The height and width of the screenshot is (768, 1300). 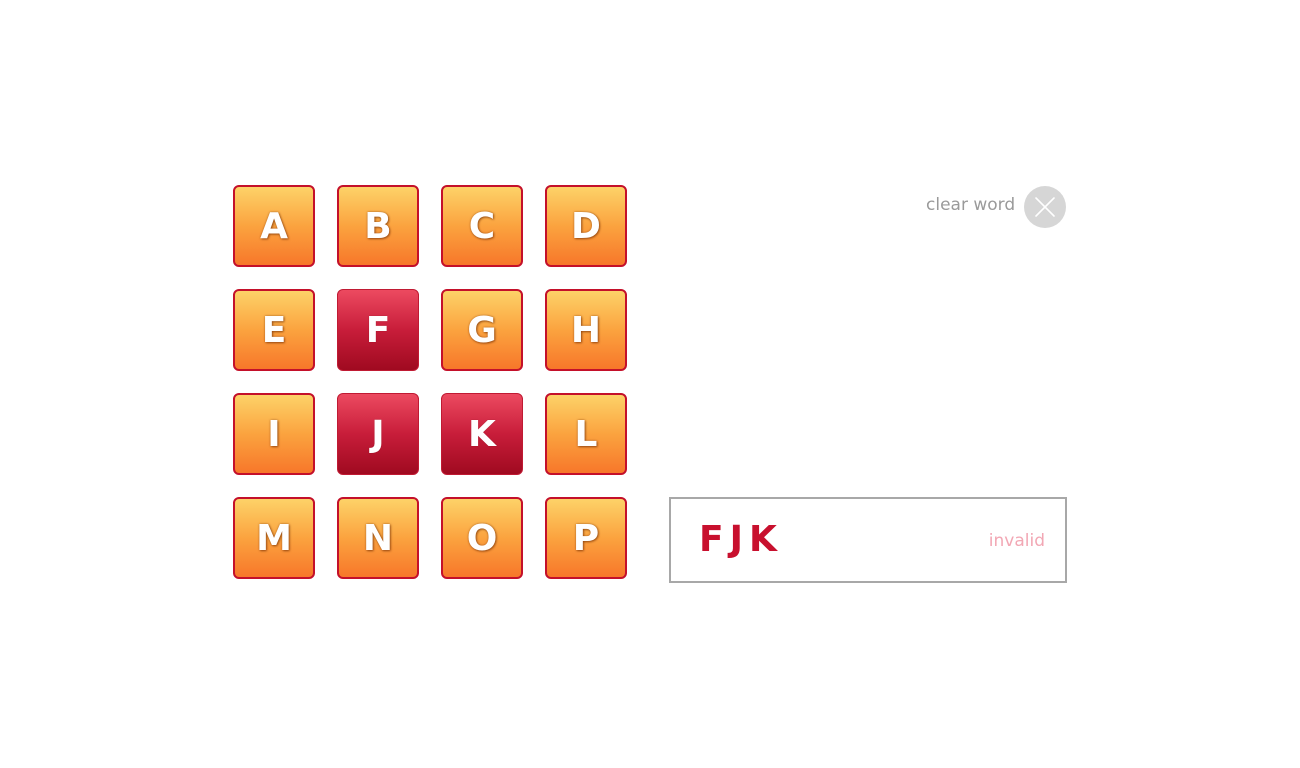 I want to click on clear-word-button: clear word, so click(x=993, y=207).